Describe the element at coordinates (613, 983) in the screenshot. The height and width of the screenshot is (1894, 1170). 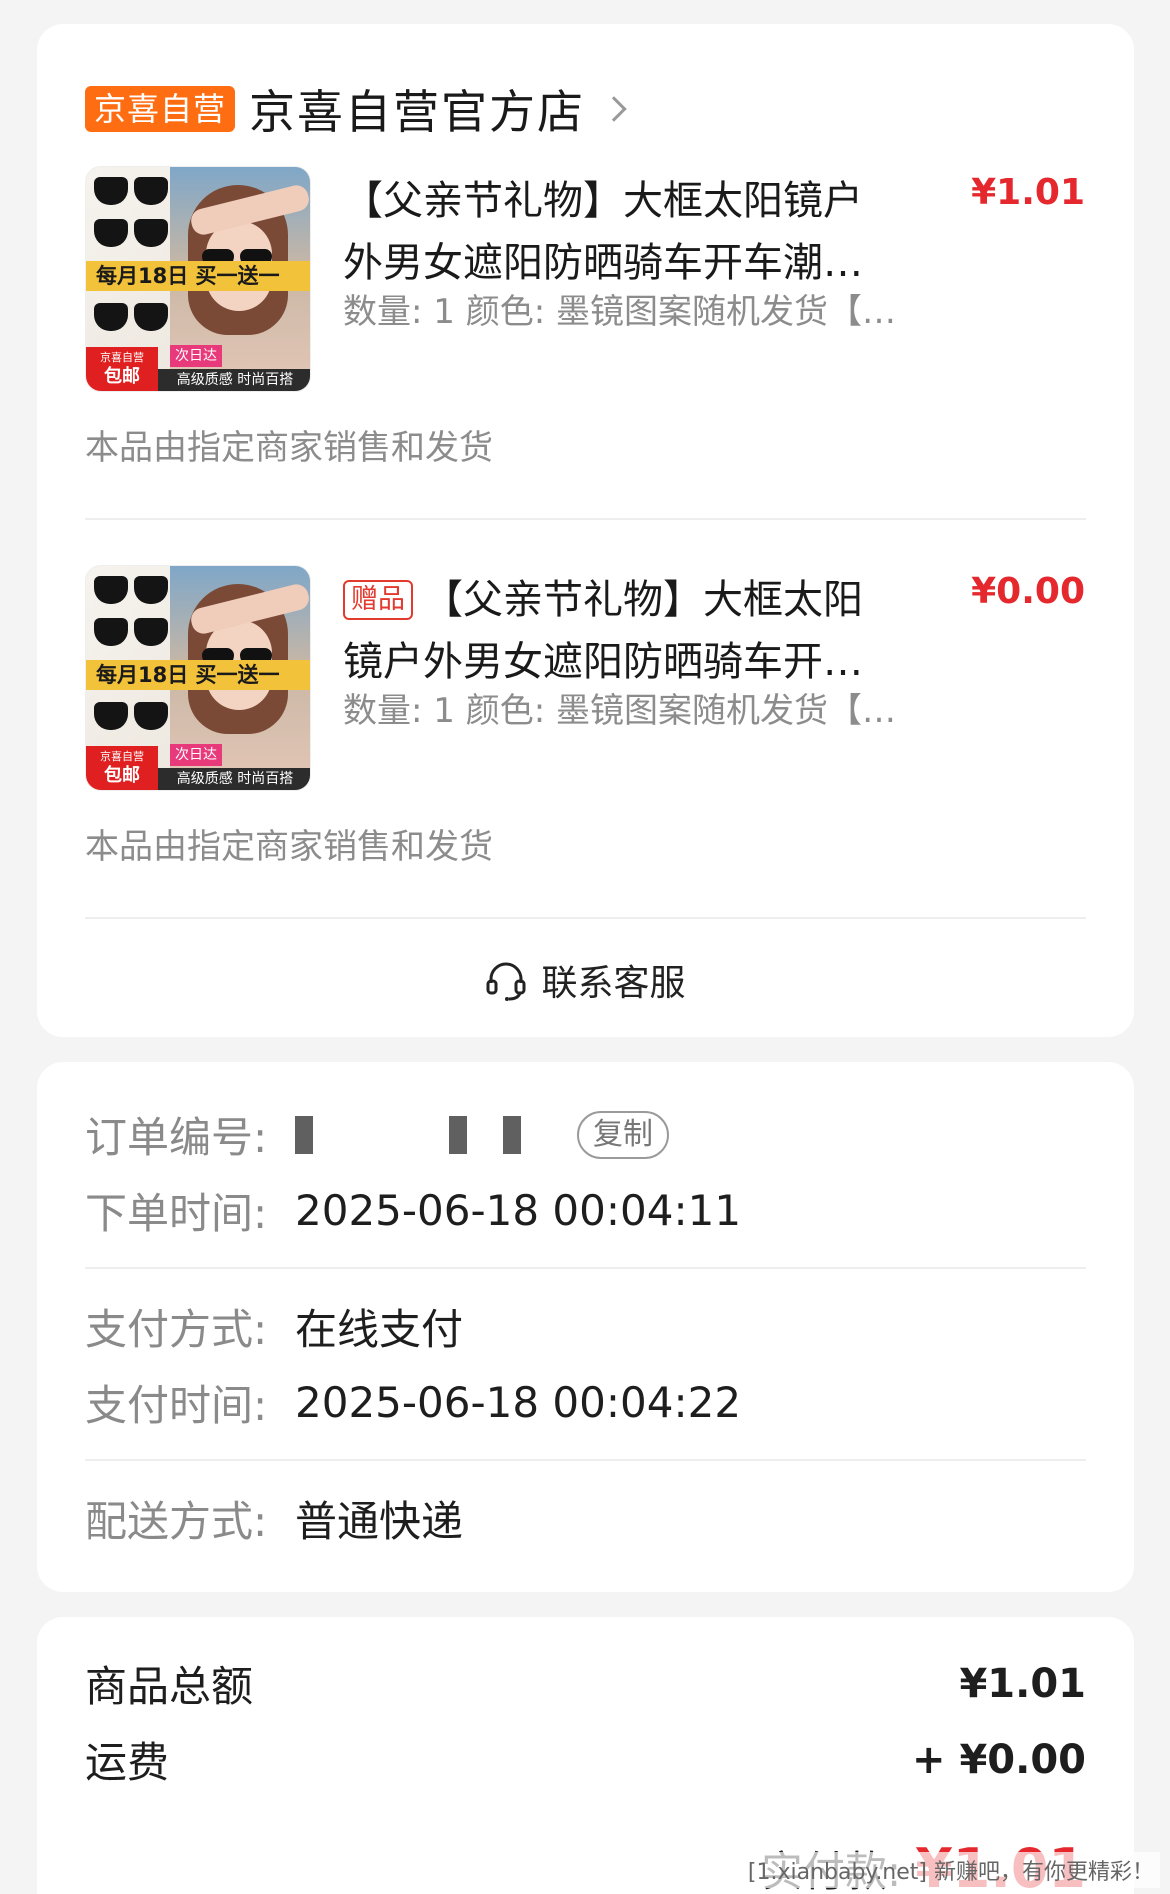
I see `contact-service-label: 联系客服` at that location.